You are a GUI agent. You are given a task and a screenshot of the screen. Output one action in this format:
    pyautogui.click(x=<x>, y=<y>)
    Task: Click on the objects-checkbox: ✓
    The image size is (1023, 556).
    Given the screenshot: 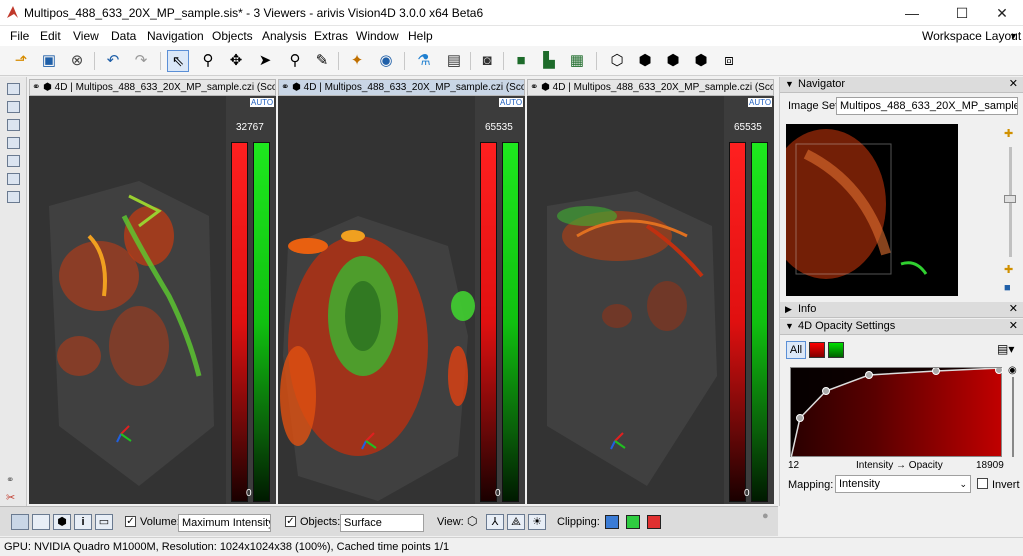 What is the action you would take?
    pyautogui.click(x=290, y=521)
    